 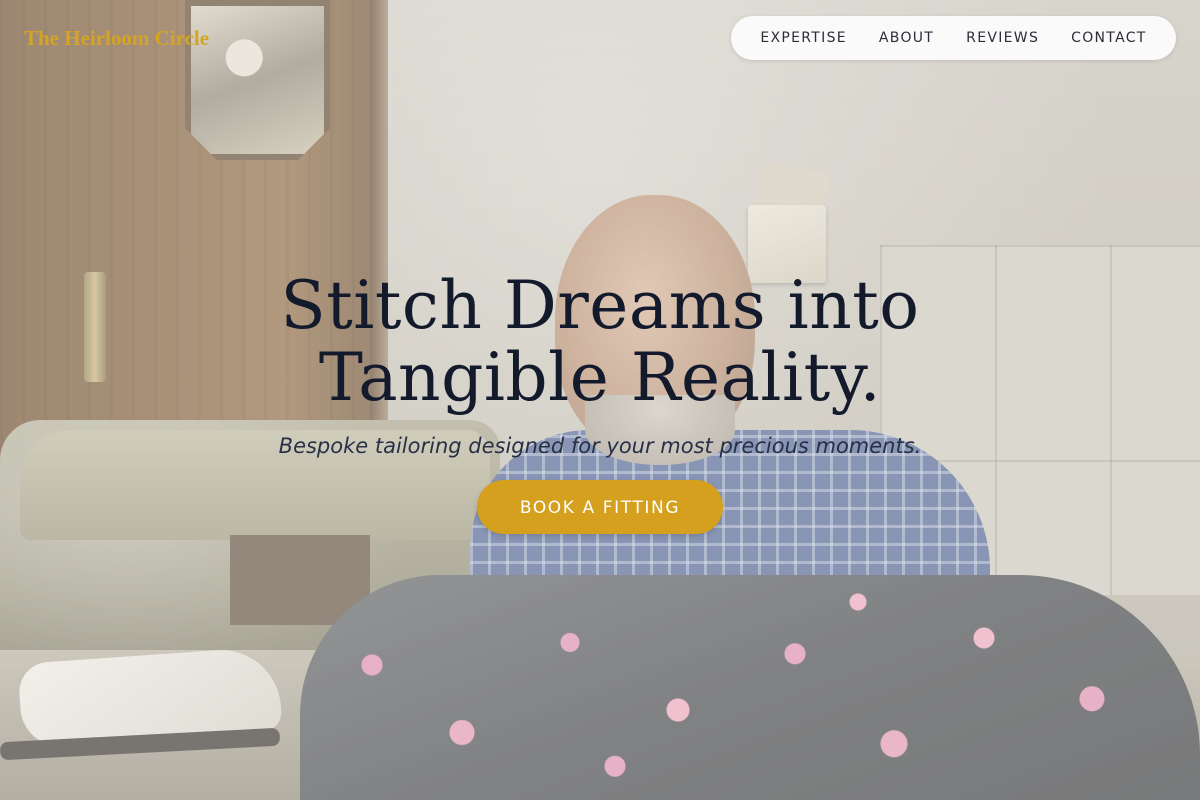 I want to click on nav-link-reviews: REVIEWS, so click(x=1002, y=38).